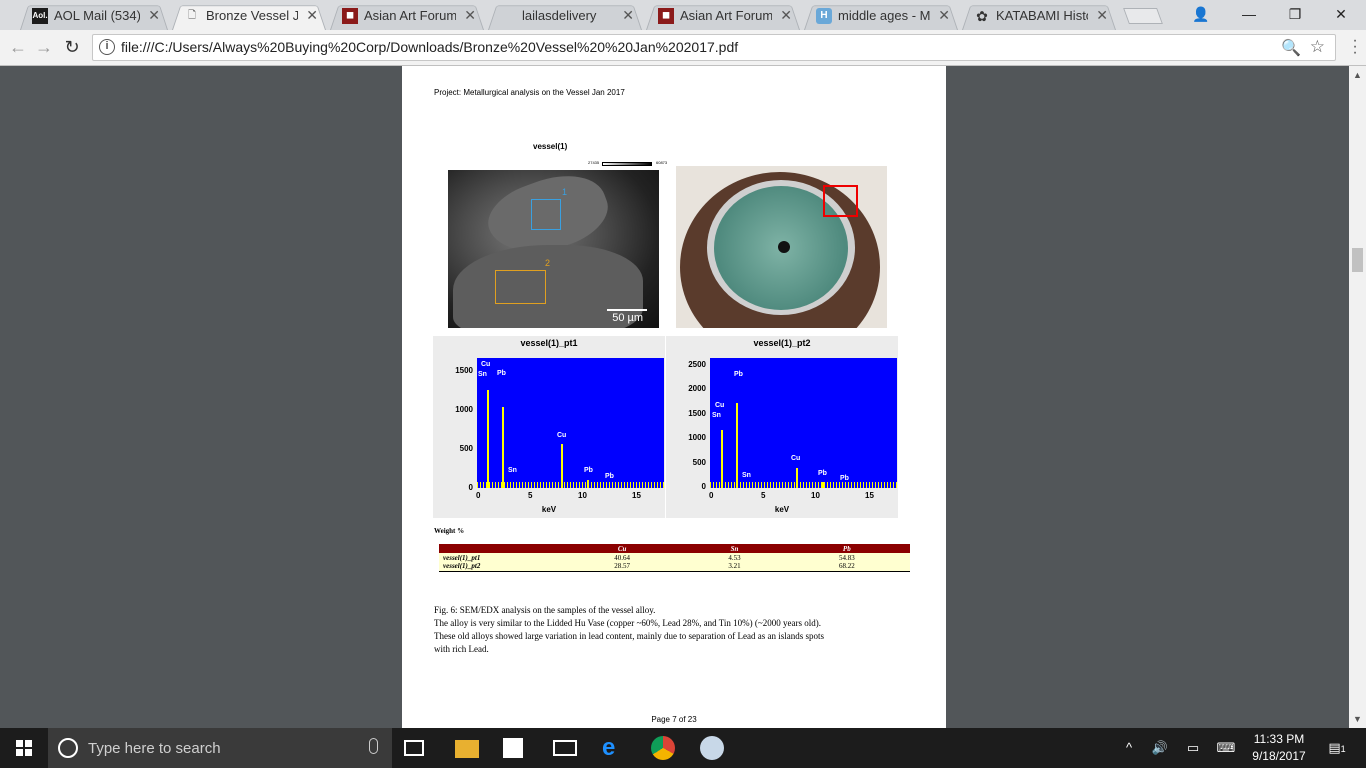 This screenshot has height=768, width=1366. Describe the element at coordinates (1193, 748) in the screenshot. I see `battery-icon: ▭` at that location.